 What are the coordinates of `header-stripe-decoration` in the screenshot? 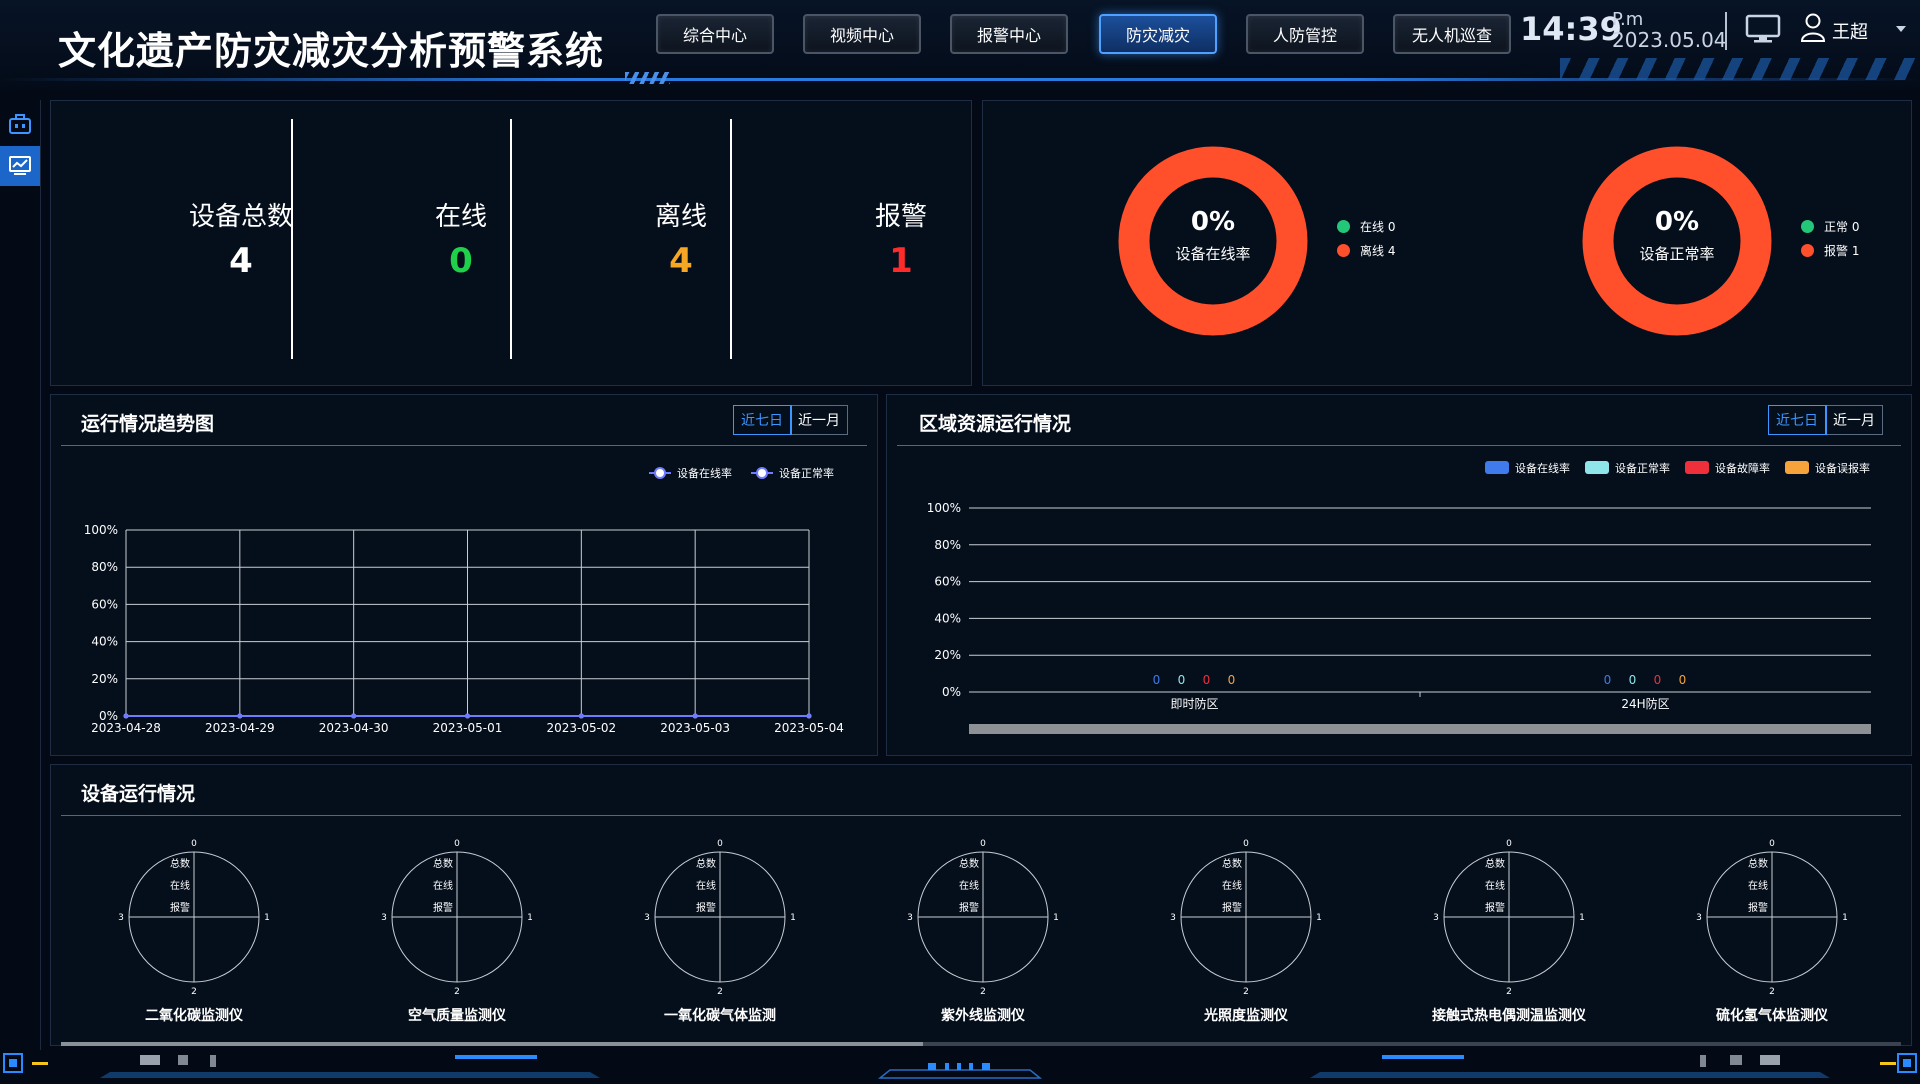 It's located at (1740, 69).